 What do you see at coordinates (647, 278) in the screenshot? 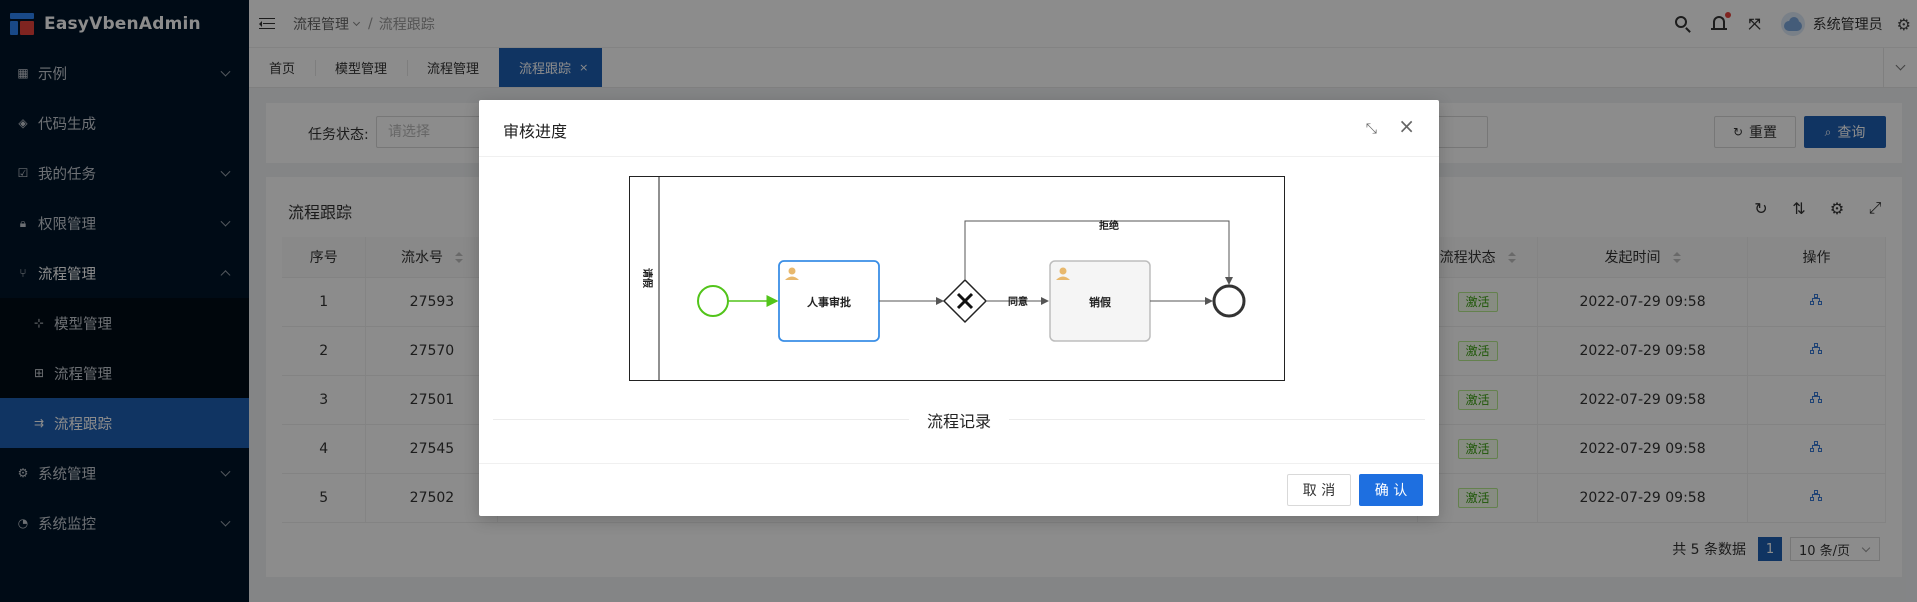
I see `lane-label: 请假` at bounding box center [647, 278].